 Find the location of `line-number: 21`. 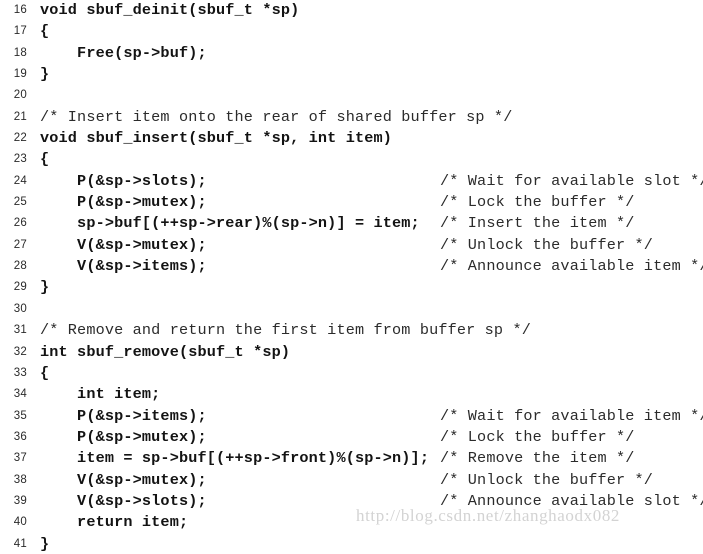

line-number: 21 is located at coordinates (20, 116).